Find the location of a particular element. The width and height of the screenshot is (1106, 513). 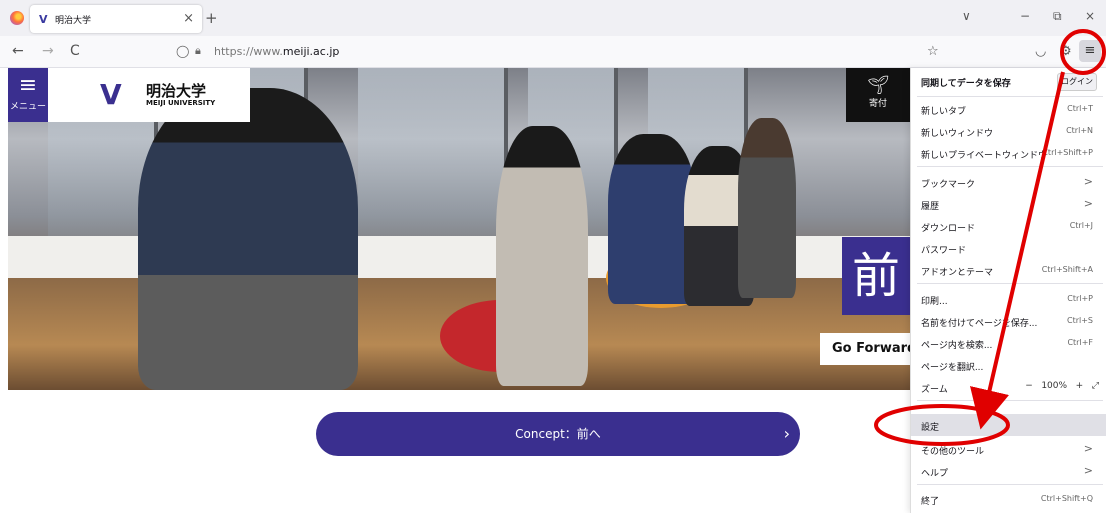

zoom-out-button: − is located at coordinates (1029, 386).